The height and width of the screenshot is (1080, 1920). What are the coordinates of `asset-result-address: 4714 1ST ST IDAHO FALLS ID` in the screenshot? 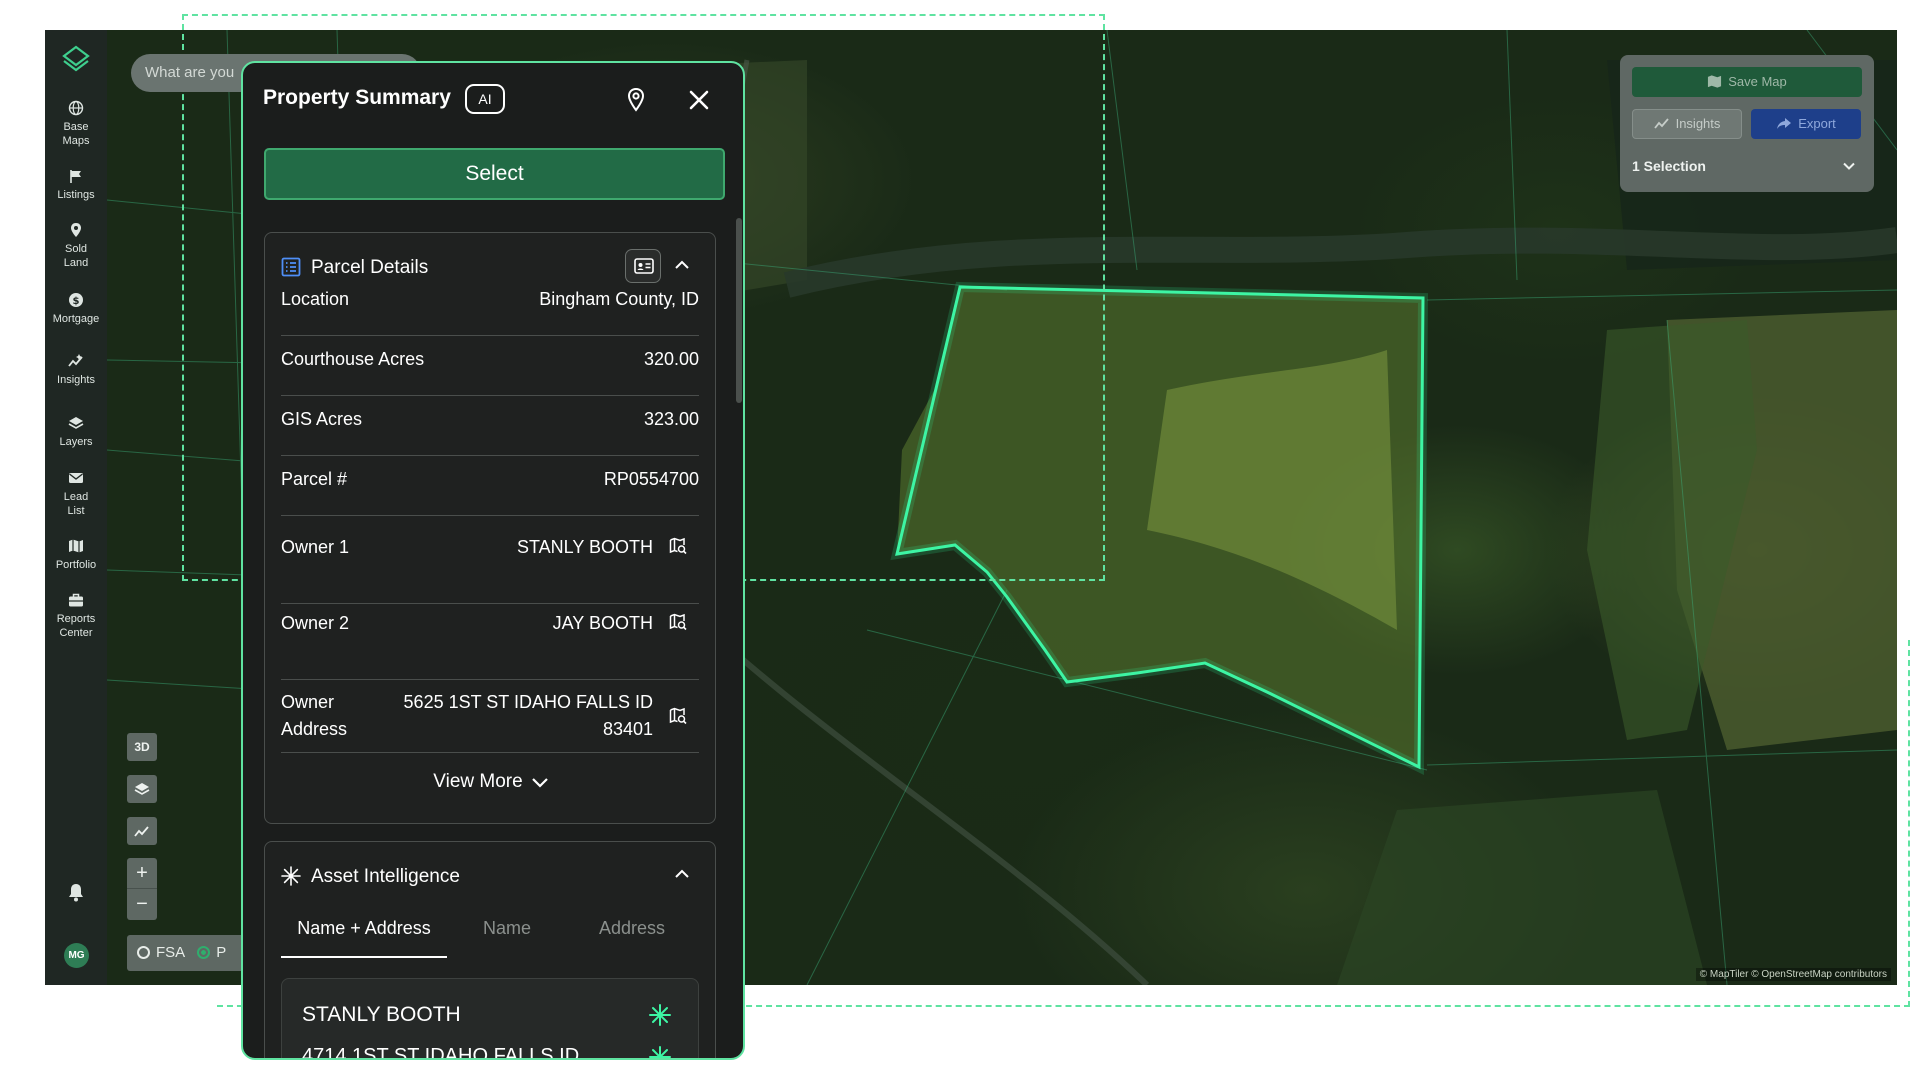 It's located at (441, 1052).